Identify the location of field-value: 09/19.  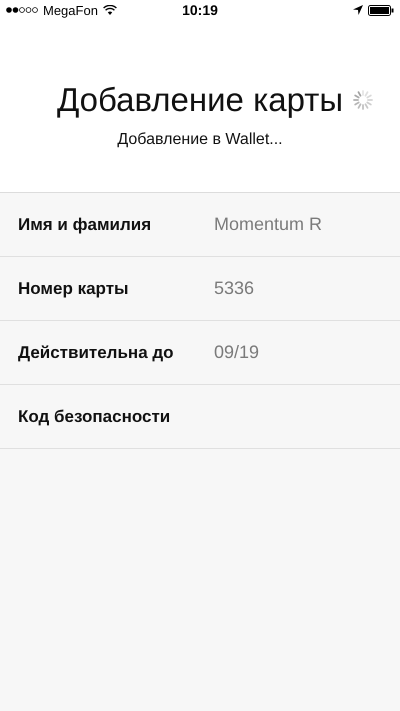
(237, 352).